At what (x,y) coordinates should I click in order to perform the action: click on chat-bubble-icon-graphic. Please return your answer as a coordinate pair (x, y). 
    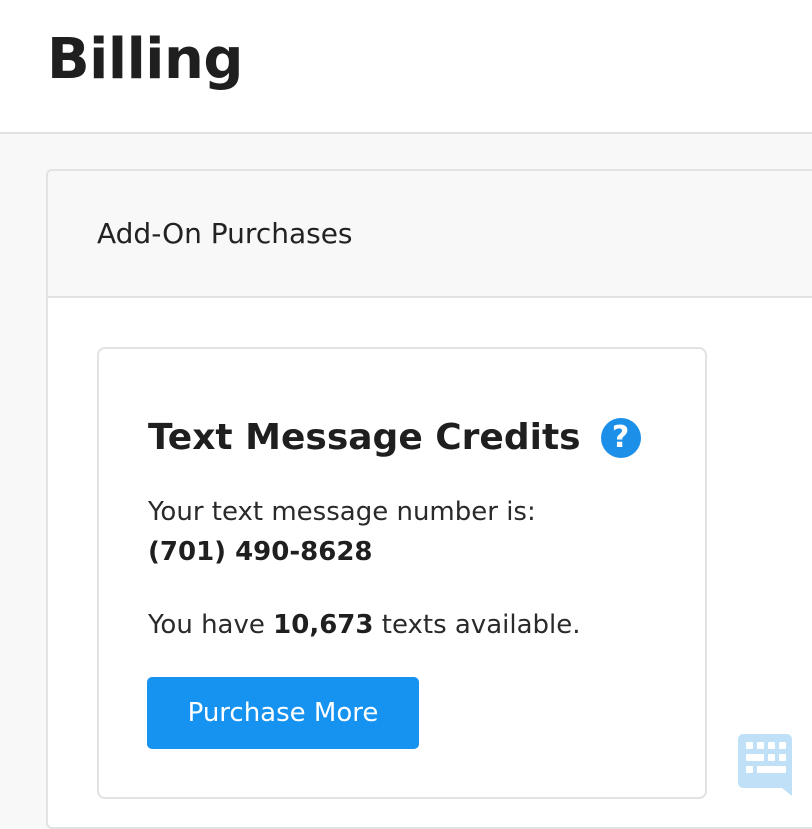
    Looking at the image, I should click on (765, 765).